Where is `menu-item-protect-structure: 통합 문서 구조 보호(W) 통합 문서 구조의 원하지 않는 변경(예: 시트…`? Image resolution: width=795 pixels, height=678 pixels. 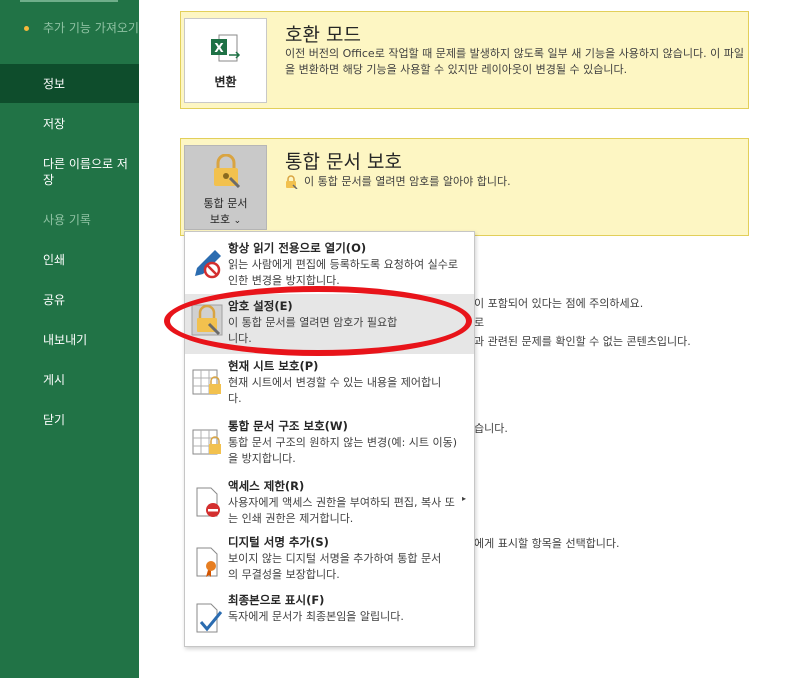 menu-item-protect-structure: 통합 문서 구조 보호(W) 통합 문서 구조의 원하지 않는 변경(예: 시트… is located at coordinates (329, 444).